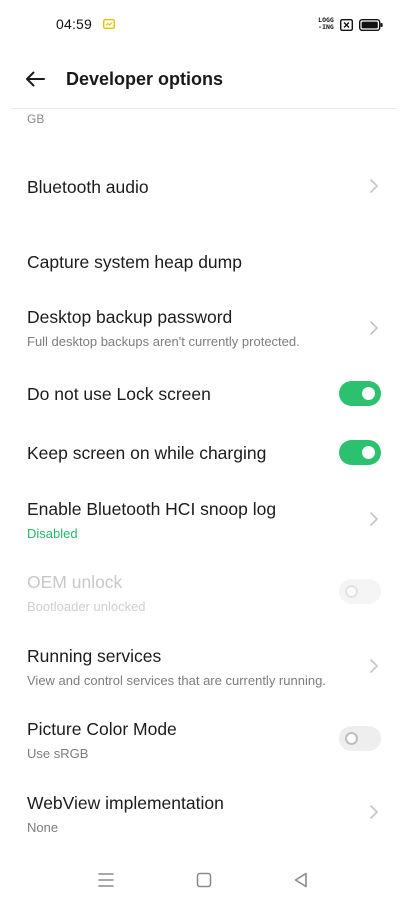 This screenshot has height=904, width=407. I want to click on navigation-bar, so click(203, 880).